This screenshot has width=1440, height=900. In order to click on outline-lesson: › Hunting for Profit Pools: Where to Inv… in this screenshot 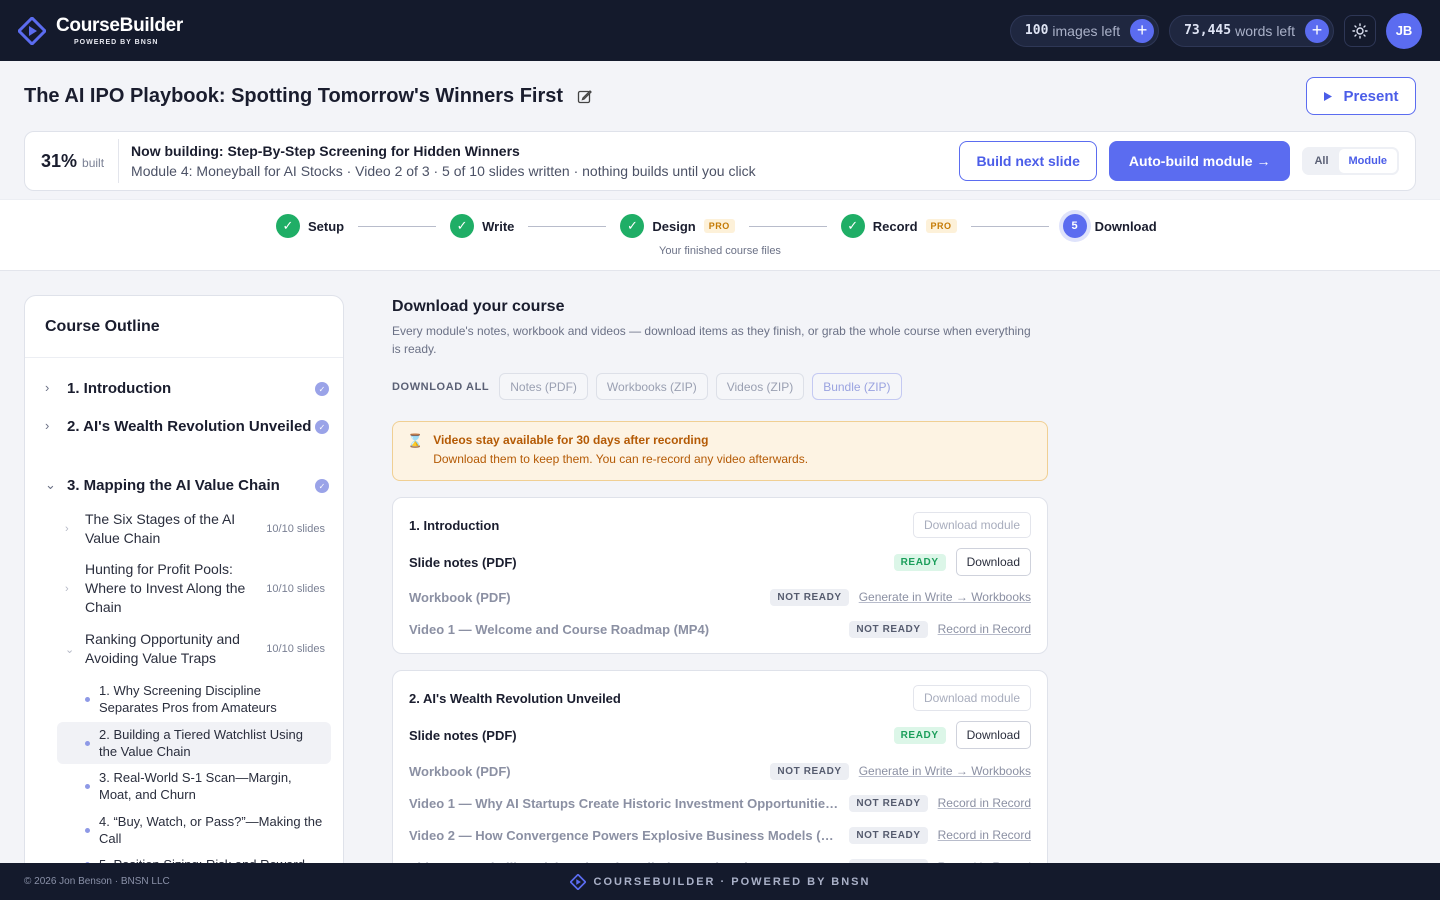, I will do `click(195, 588)`.